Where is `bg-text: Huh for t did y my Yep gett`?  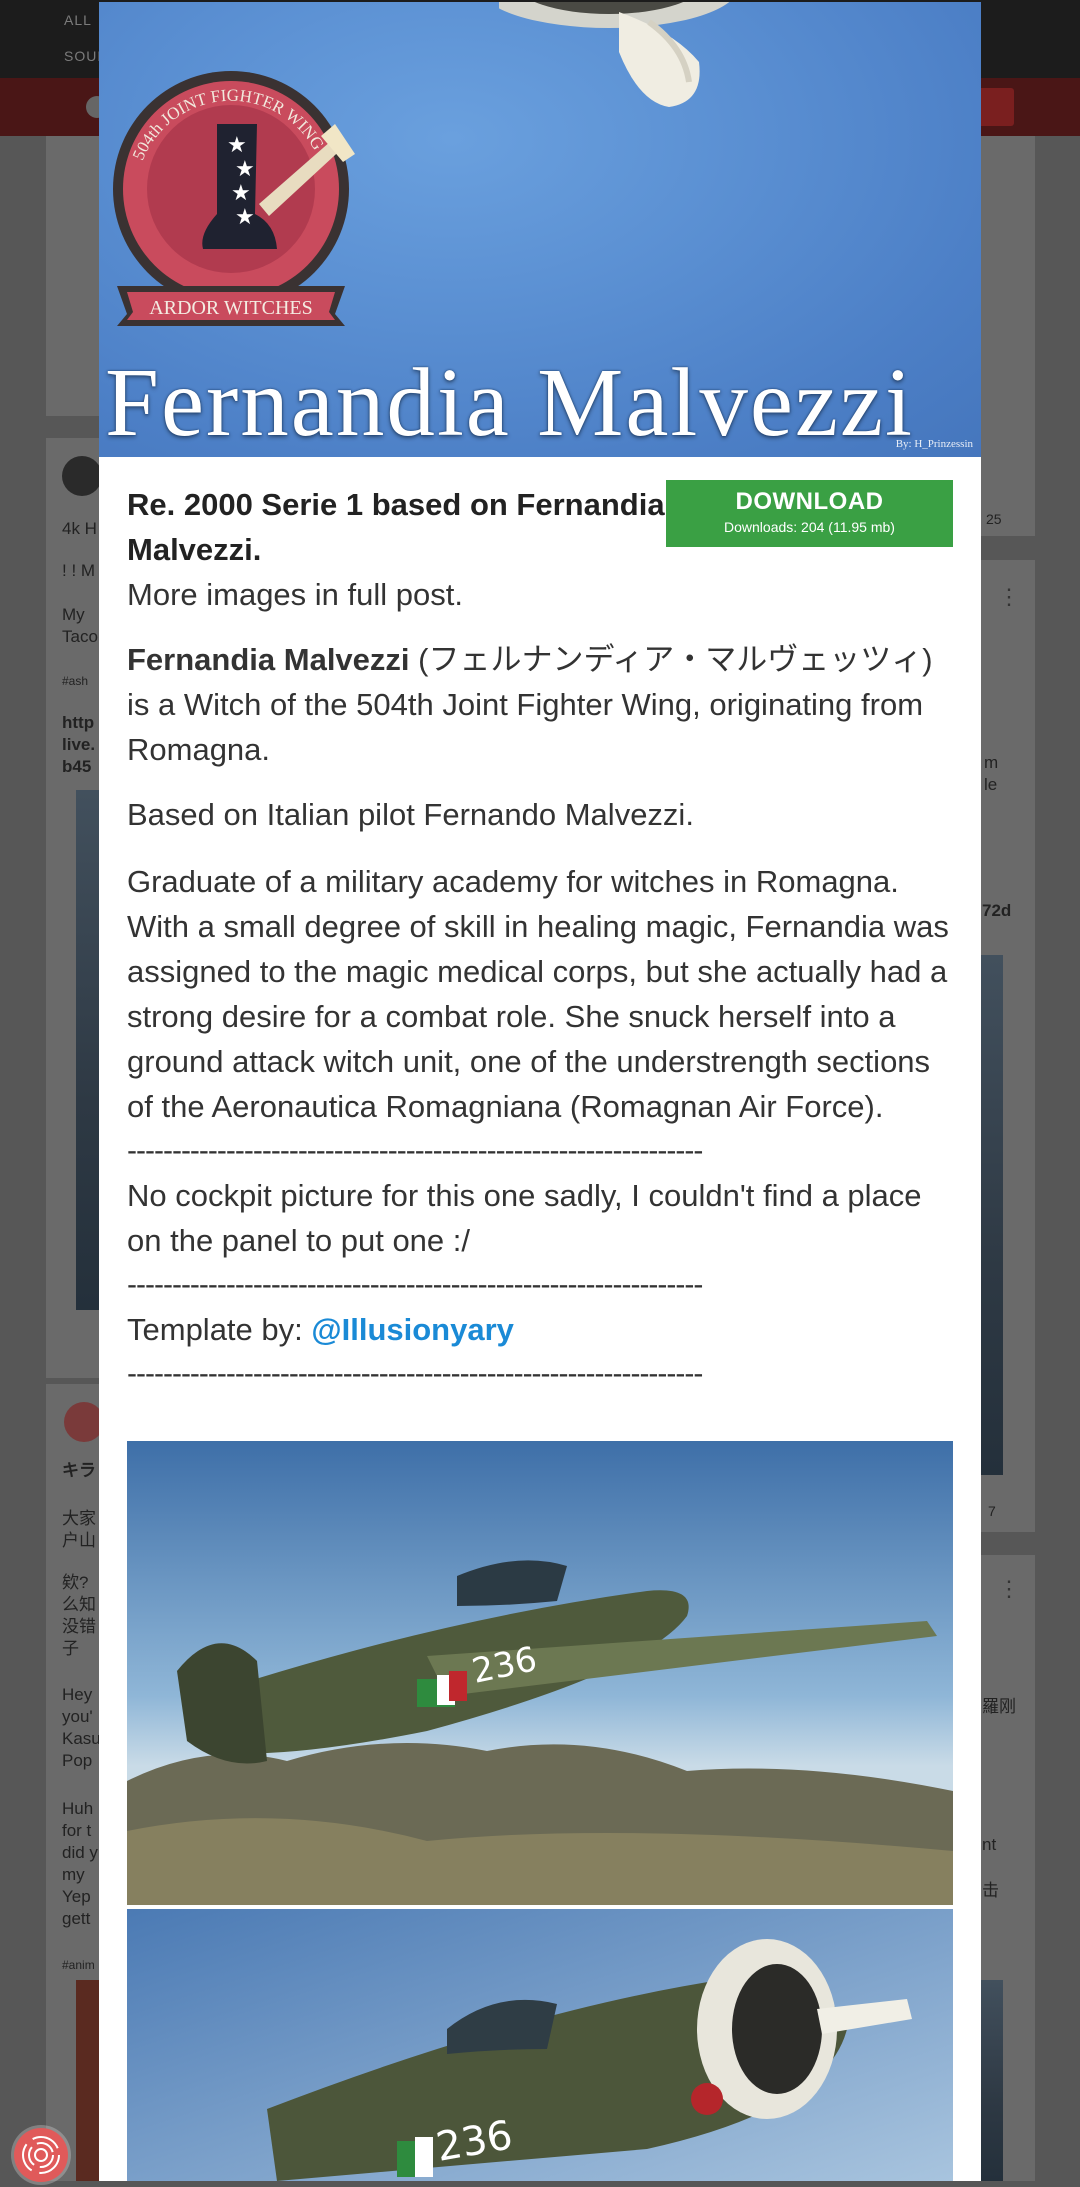 bg-text: Huh for t did y my Yep gett is located at coordinates (80, 1863).